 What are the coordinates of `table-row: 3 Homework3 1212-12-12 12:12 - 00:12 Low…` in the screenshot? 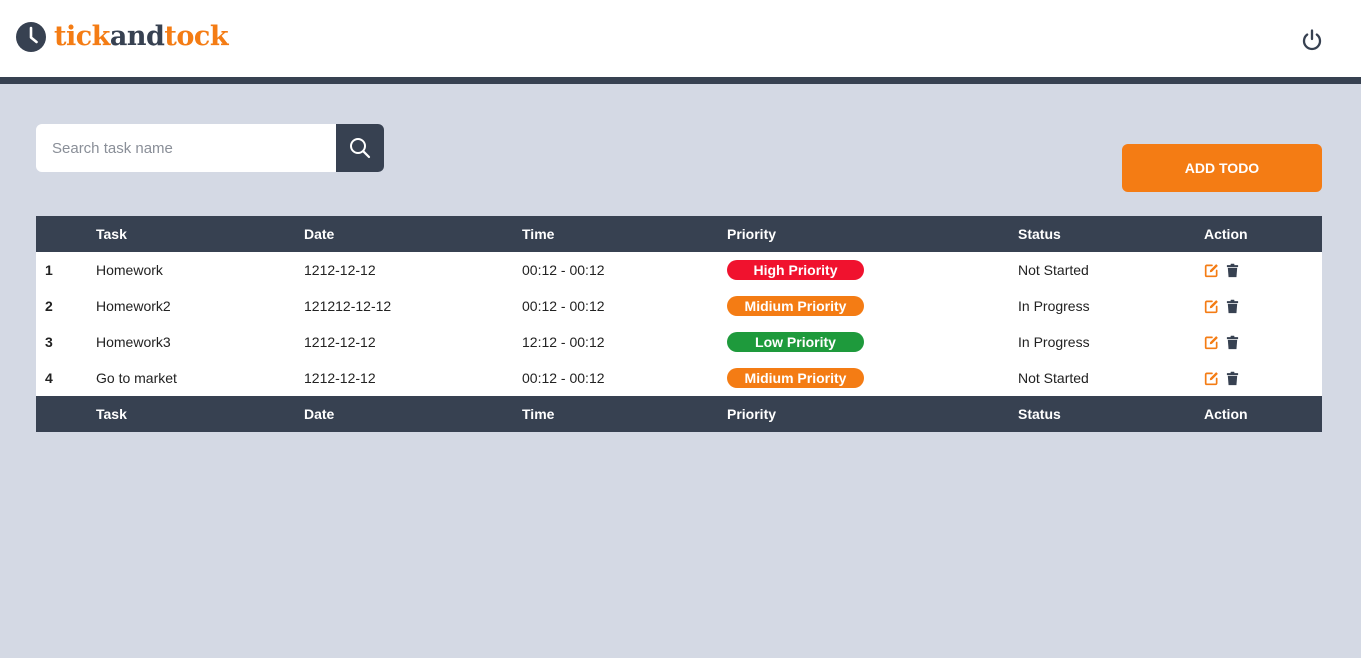 It's located at (679, 342).